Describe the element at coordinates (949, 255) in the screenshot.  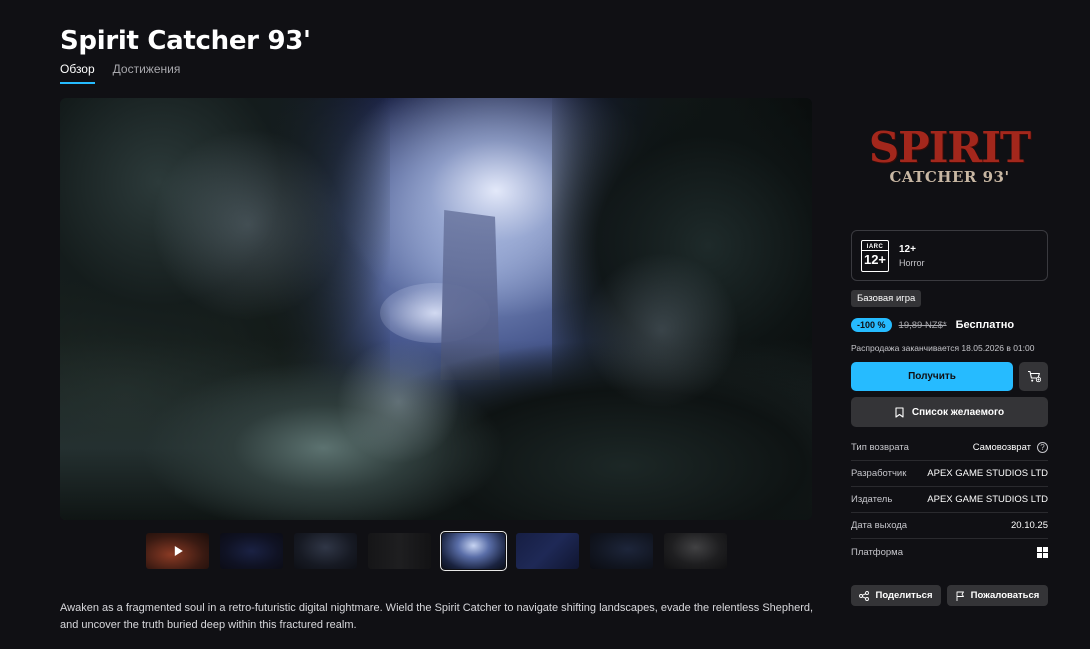
I see `age-rating: IARC 12+ 12+ Horror` at that location.